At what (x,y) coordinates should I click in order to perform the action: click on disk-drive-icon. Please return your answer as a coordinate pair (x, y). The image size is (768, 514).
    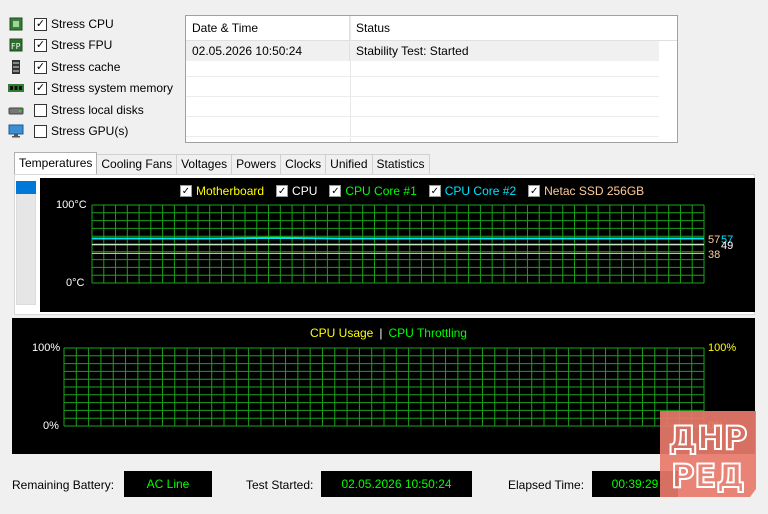
    Looking at the image, I should click on (16, 110).